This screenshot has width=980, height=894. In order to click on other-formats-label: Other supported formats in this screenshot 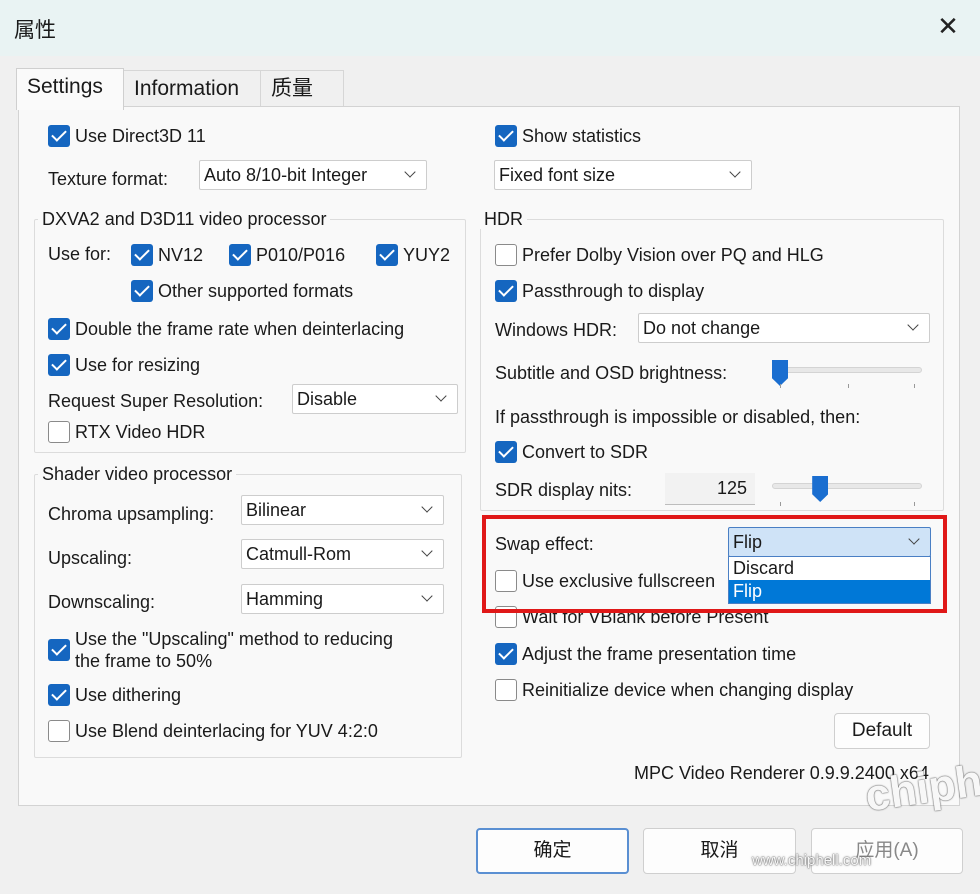, I will do `click(256, 291)`.